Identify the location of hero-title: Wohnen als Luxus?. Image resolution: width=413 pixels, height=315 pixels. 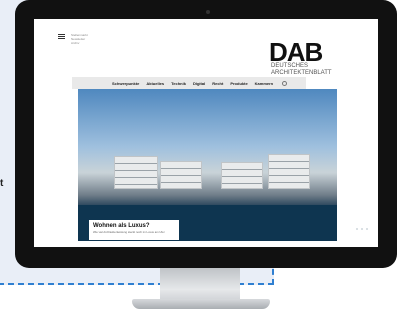
(121, 226).